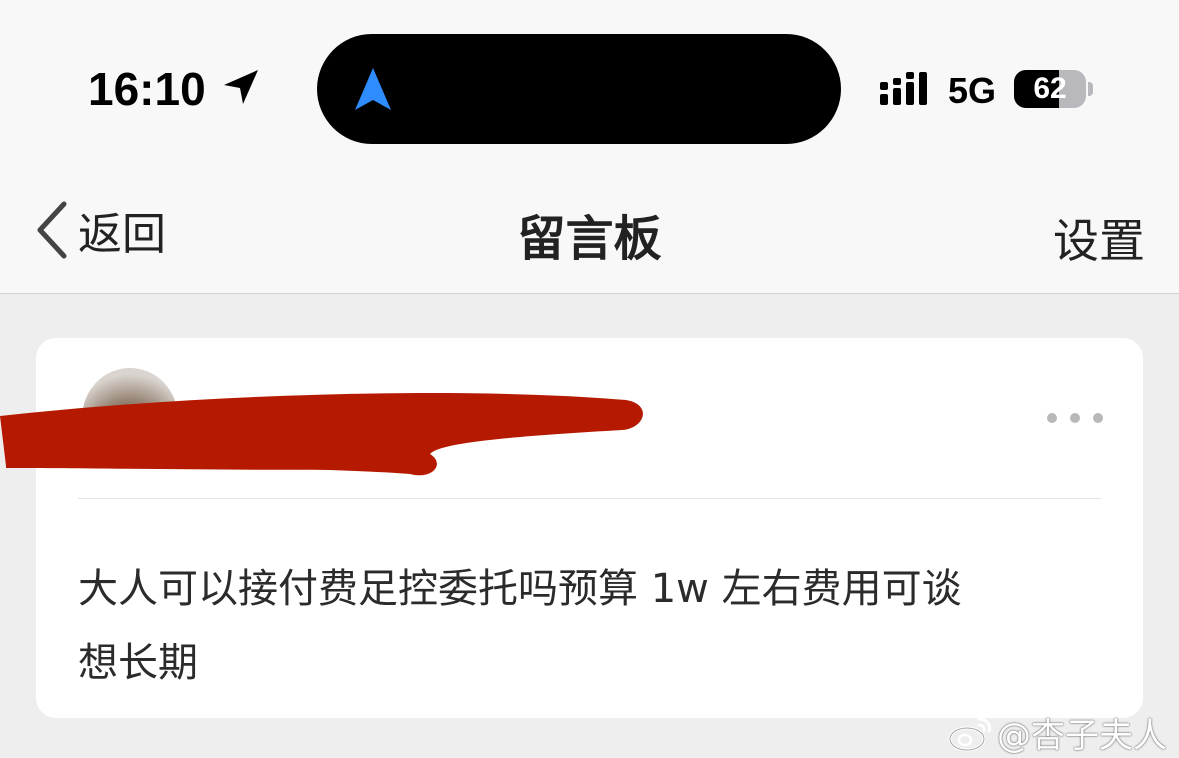  Describe the element at coordinates (147, 89) in the screenshot. I see `status-time: 16:10` at that location.